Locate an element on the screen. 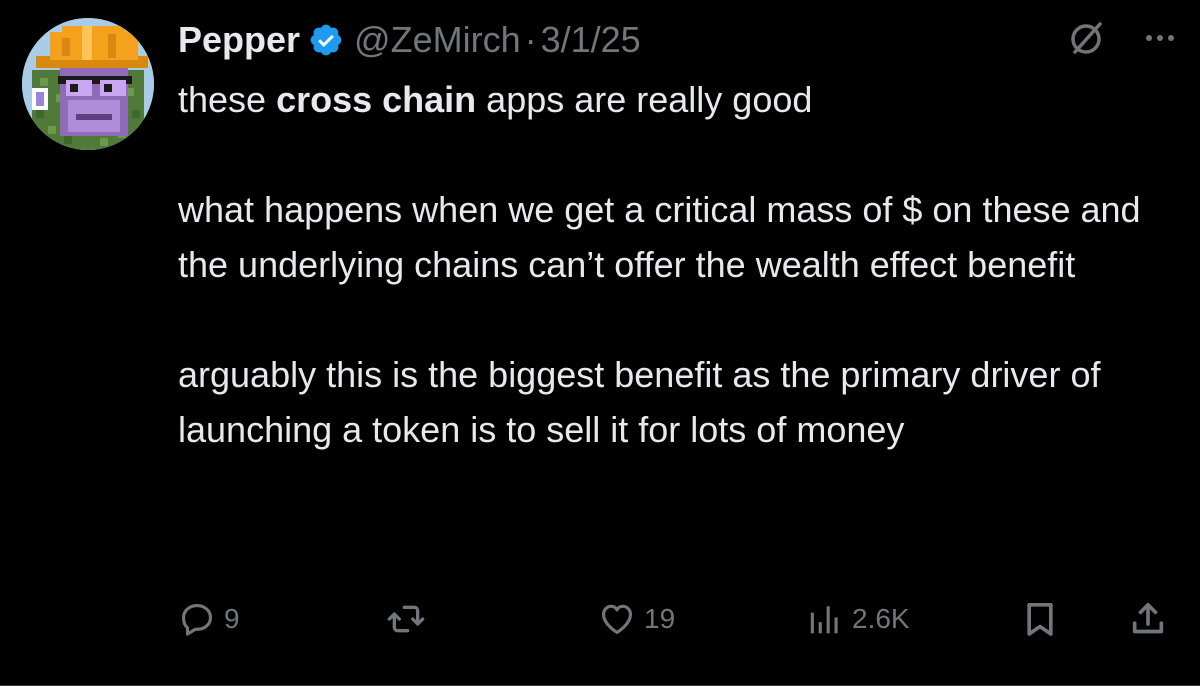  views-count: 2.6K is located at coordinates (881, 618).